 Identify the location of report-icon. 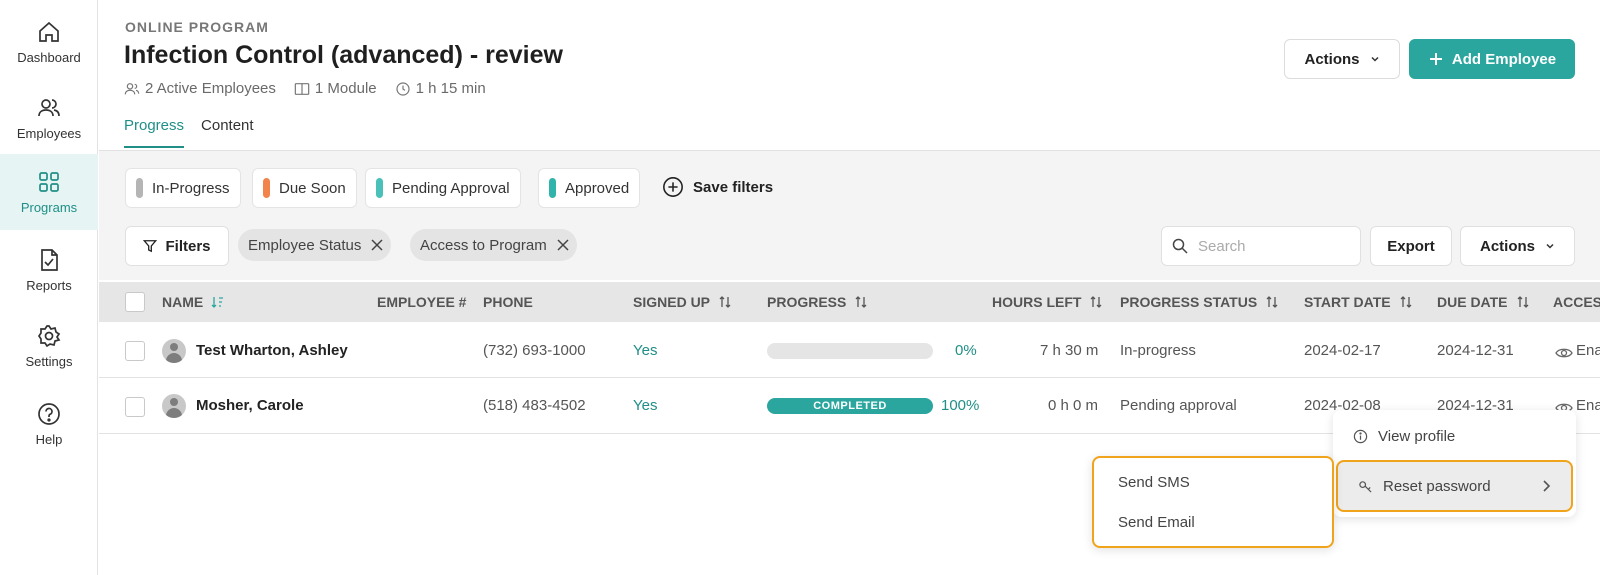
(49, 259).